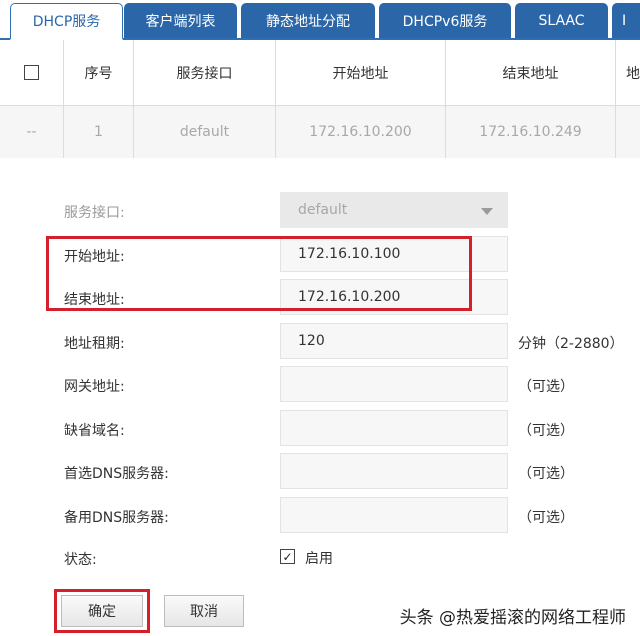 The height and width of the screenshot is (636, 640). I want to click on row-interface: default, so click(205, 132).